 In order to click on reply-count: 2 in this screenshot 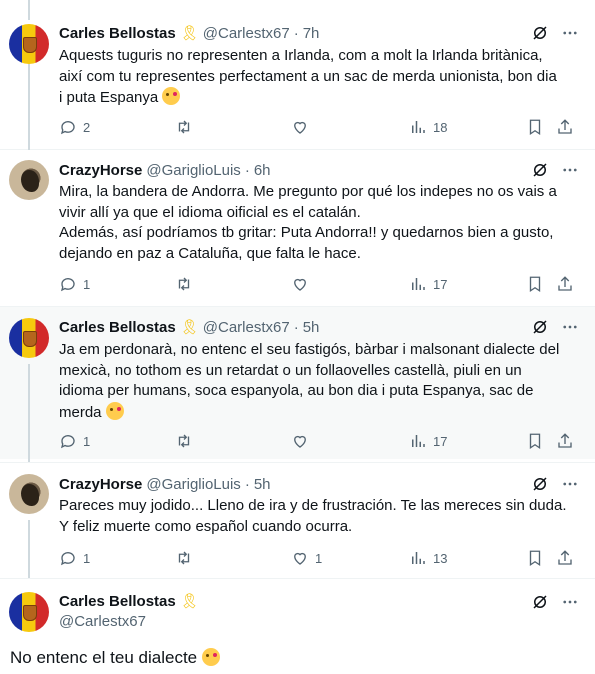, I will do `click(87, 127)`.